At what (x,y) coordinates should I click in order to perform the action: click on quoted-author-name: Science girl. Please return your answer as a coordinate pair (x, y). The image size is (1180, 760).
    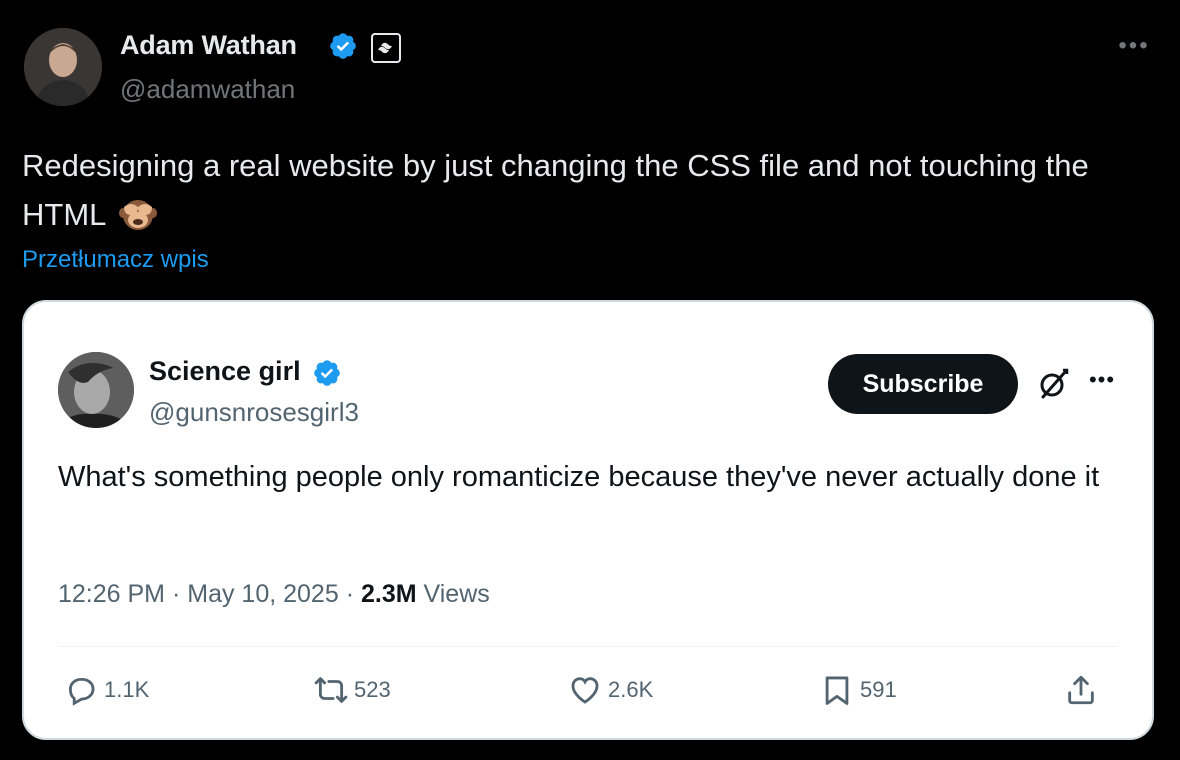
    Looking at the image, I should click on (225, 371).